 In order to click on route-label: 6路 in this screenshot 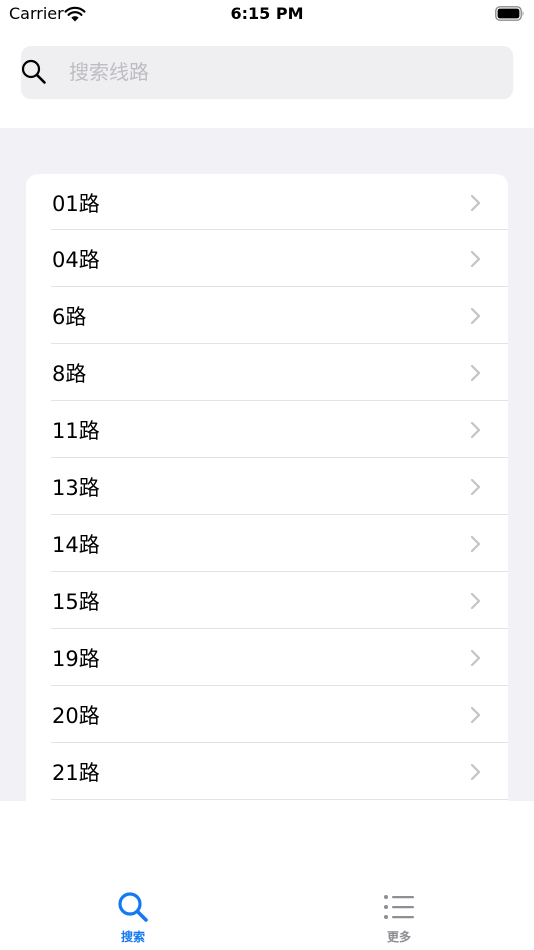, I will do `click(69, 317)`.